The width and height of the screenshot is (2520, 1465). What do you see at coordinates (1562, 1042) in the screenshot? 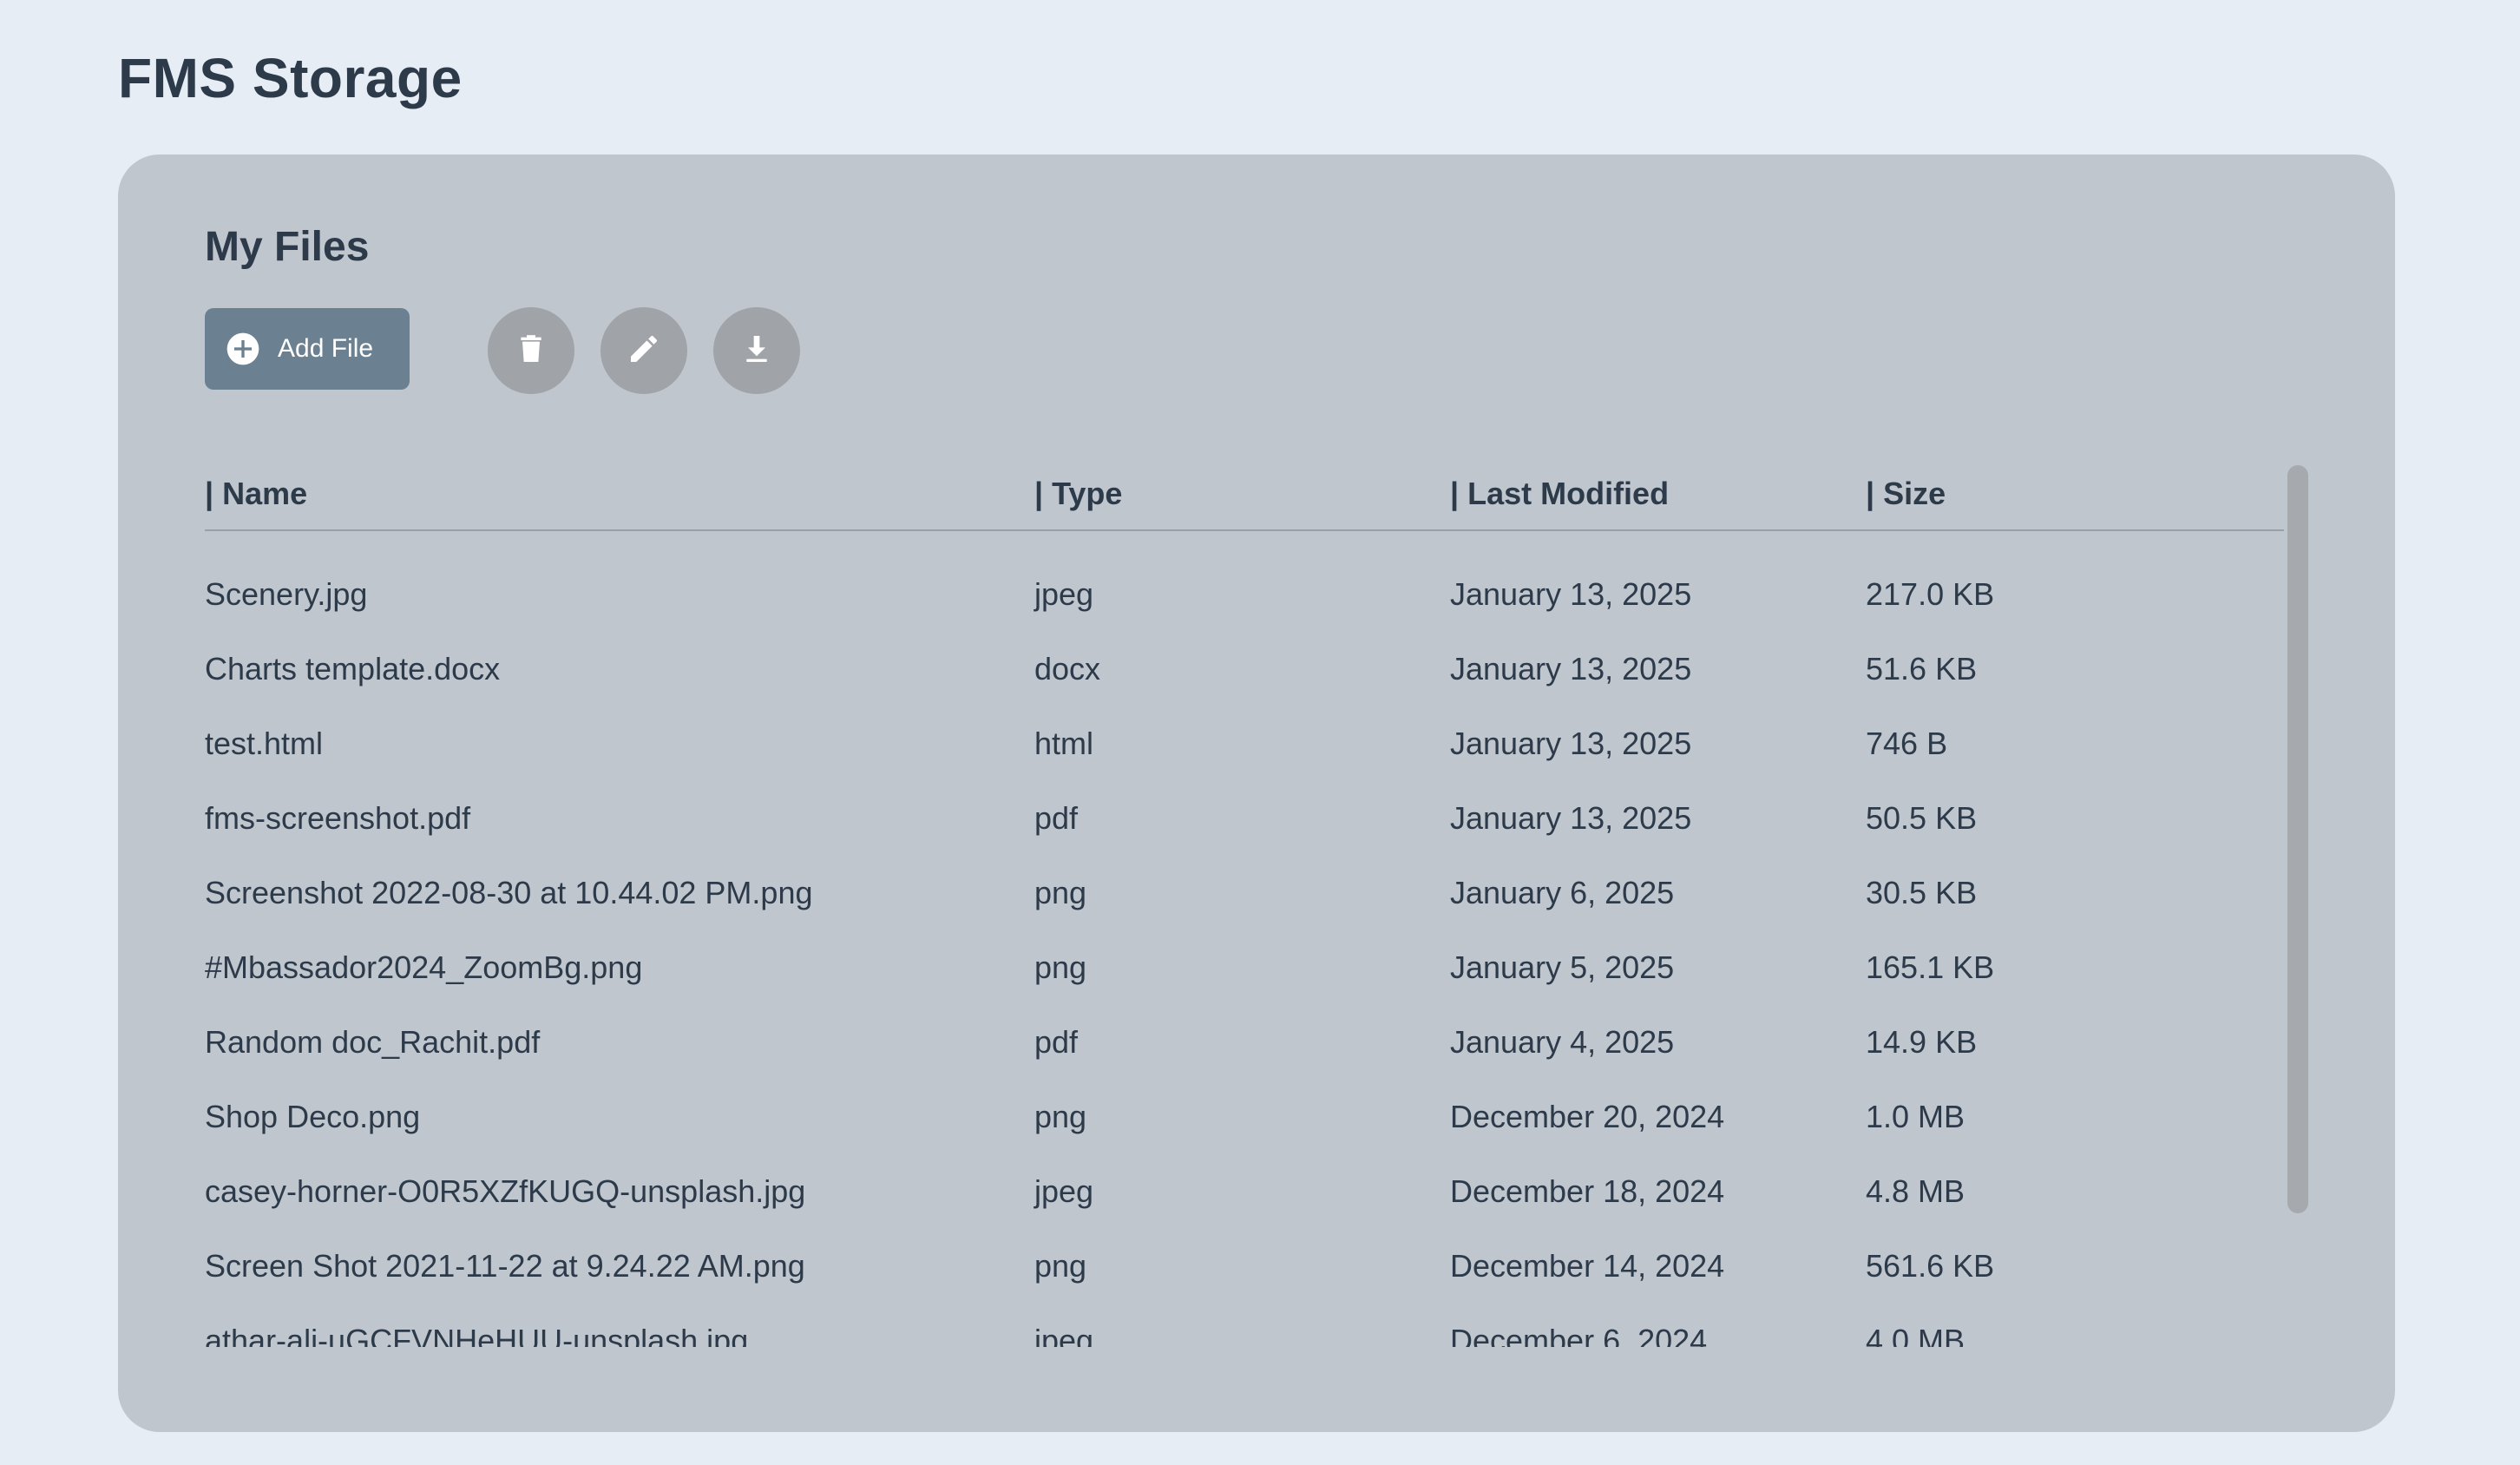
I see `file-last-modified: January 4, 2025` at bounding box center [1562, 1042].